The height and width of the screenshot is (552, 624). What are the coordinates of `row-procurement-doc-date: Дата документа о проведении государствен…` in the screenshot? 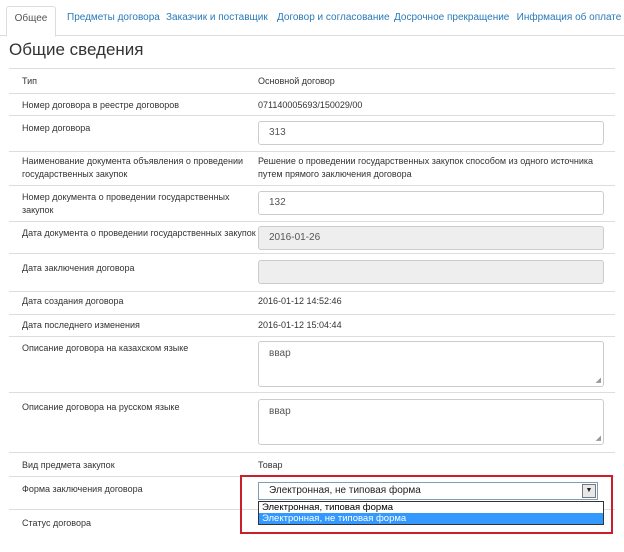 It's located at (312, 237).